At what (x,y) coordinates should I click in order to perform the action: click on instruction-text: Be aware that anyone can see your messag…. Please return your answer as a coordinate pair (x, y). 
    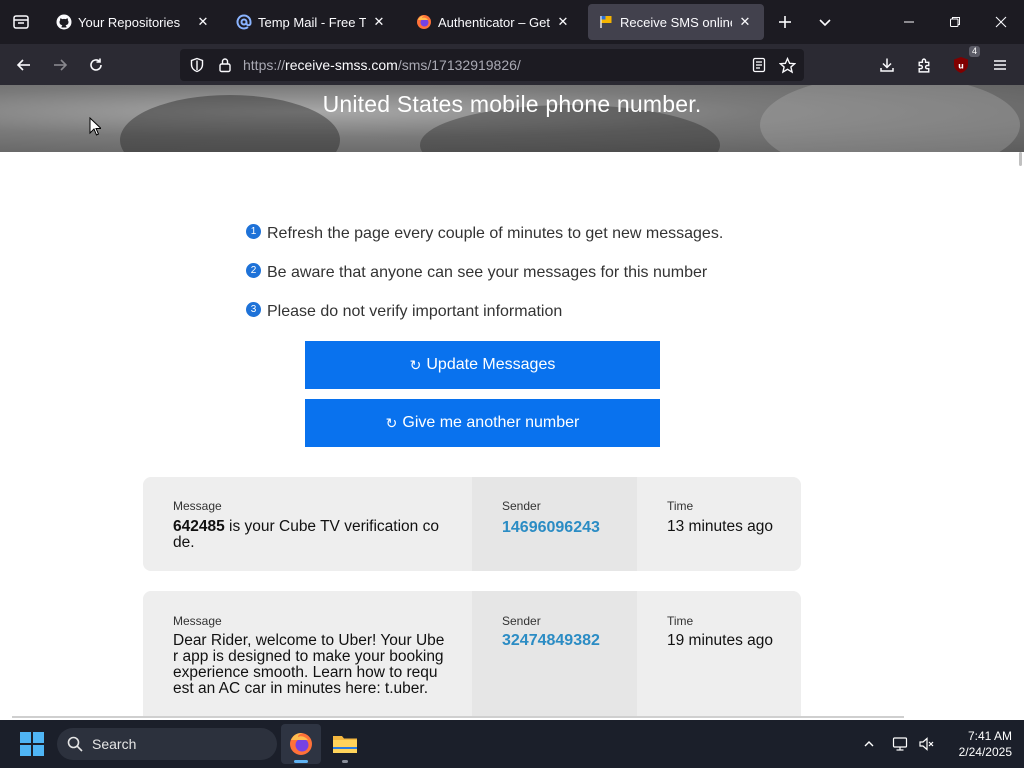
    Looking at the image, I should click on (487, 272).